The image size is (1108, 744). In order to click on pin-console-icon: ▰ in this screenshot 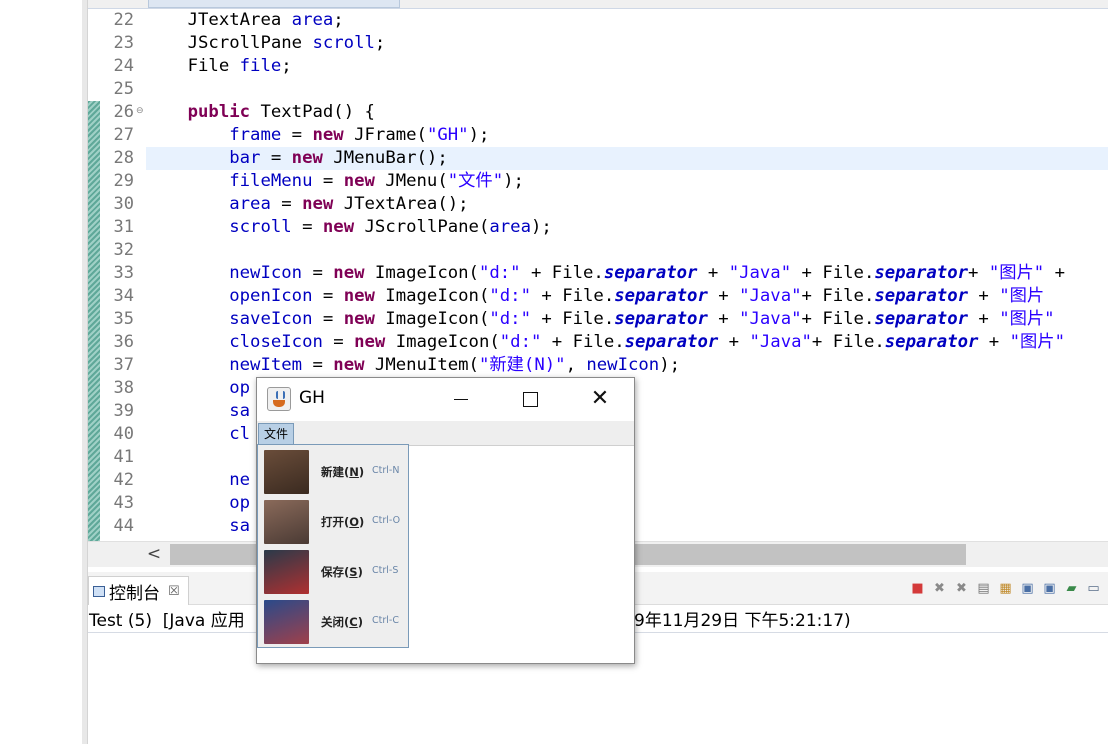, I will do `click(1071, 588)`.